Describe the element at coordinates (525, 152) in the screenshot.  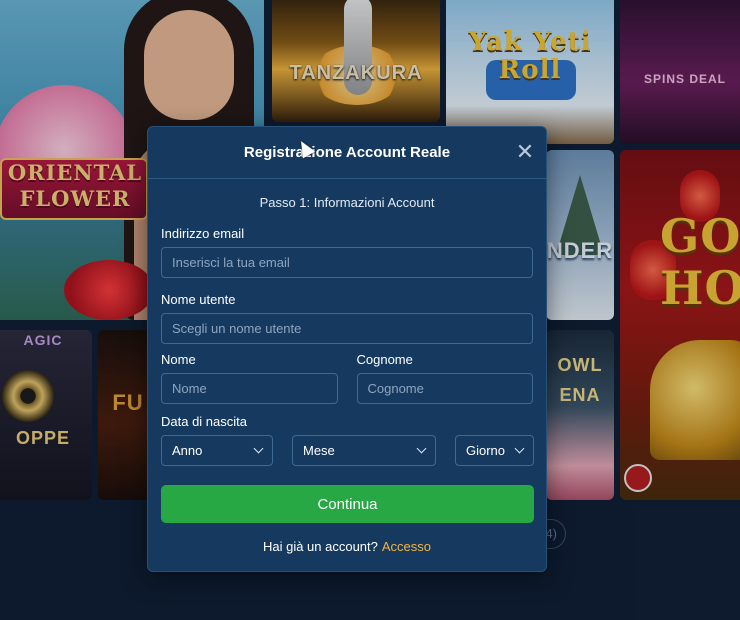
I see `close-icon: ✕` at that location.